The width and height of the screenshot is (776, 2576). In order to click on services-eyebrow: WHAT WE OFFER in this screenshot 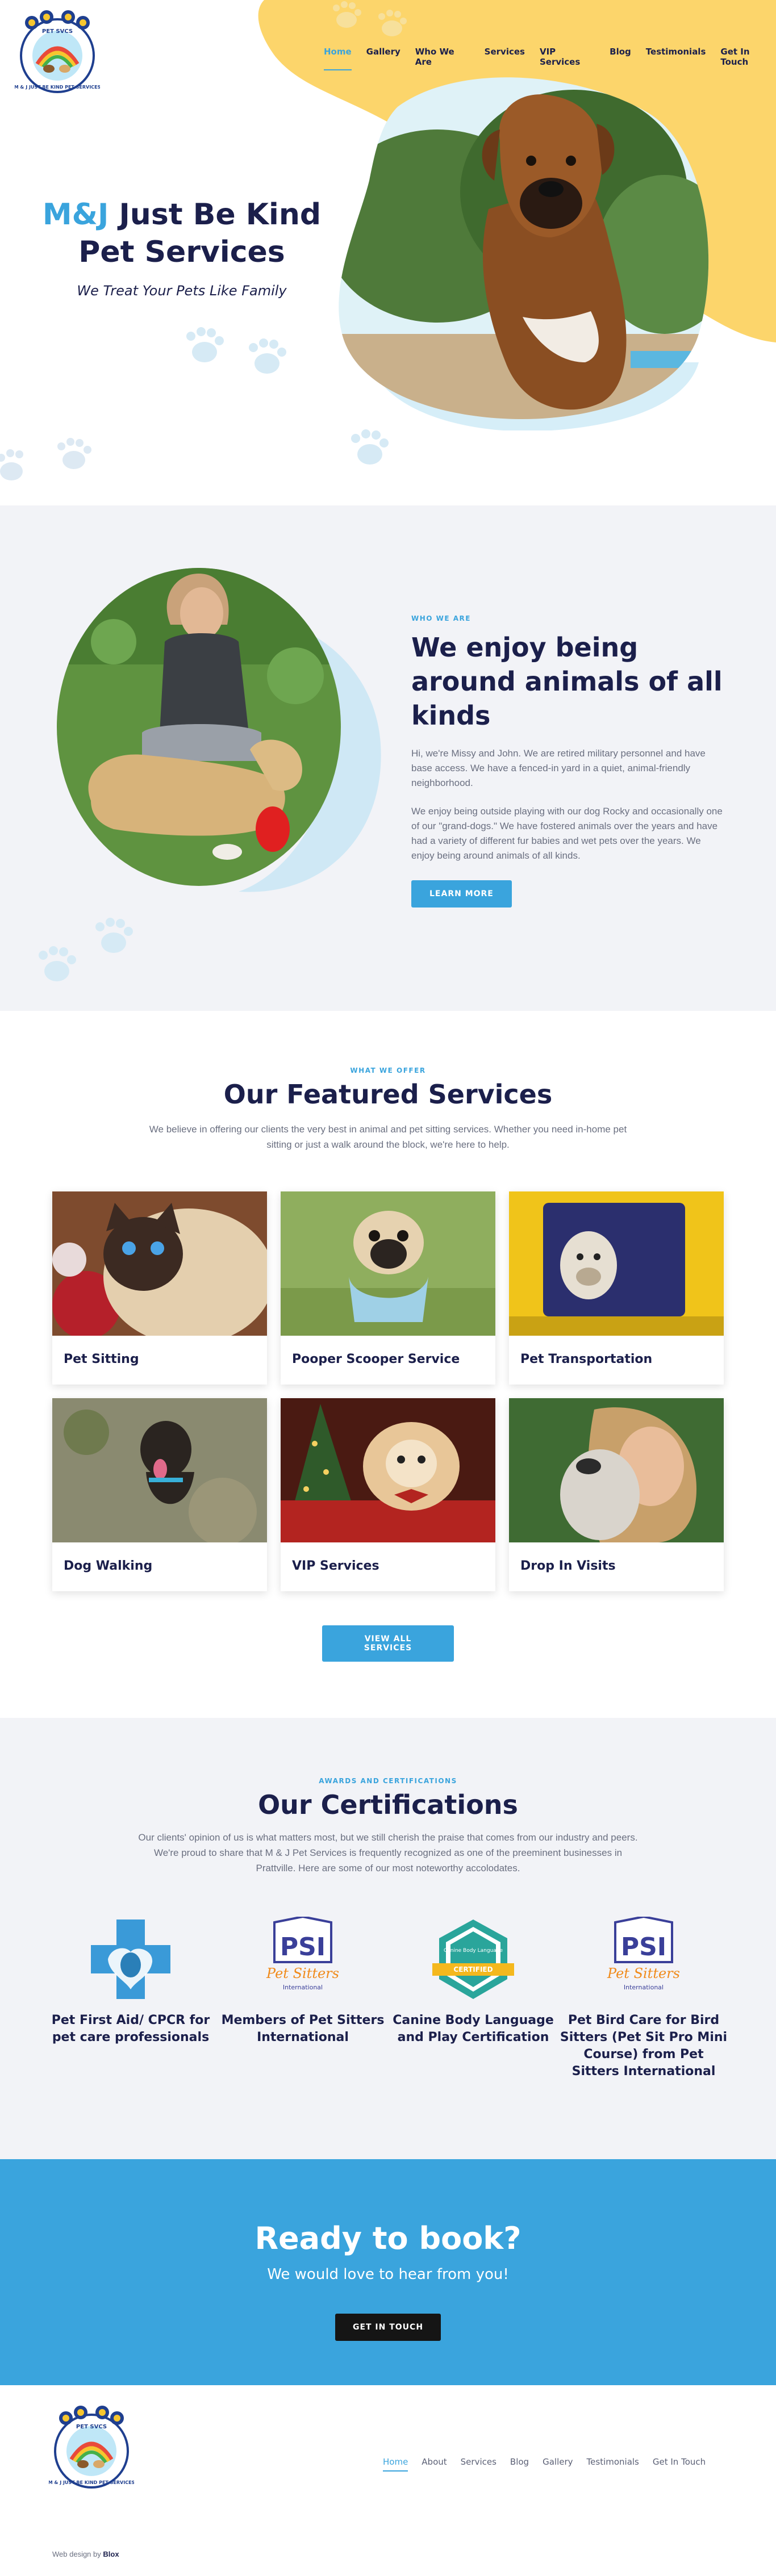, I will do `click(388, 1070)`.